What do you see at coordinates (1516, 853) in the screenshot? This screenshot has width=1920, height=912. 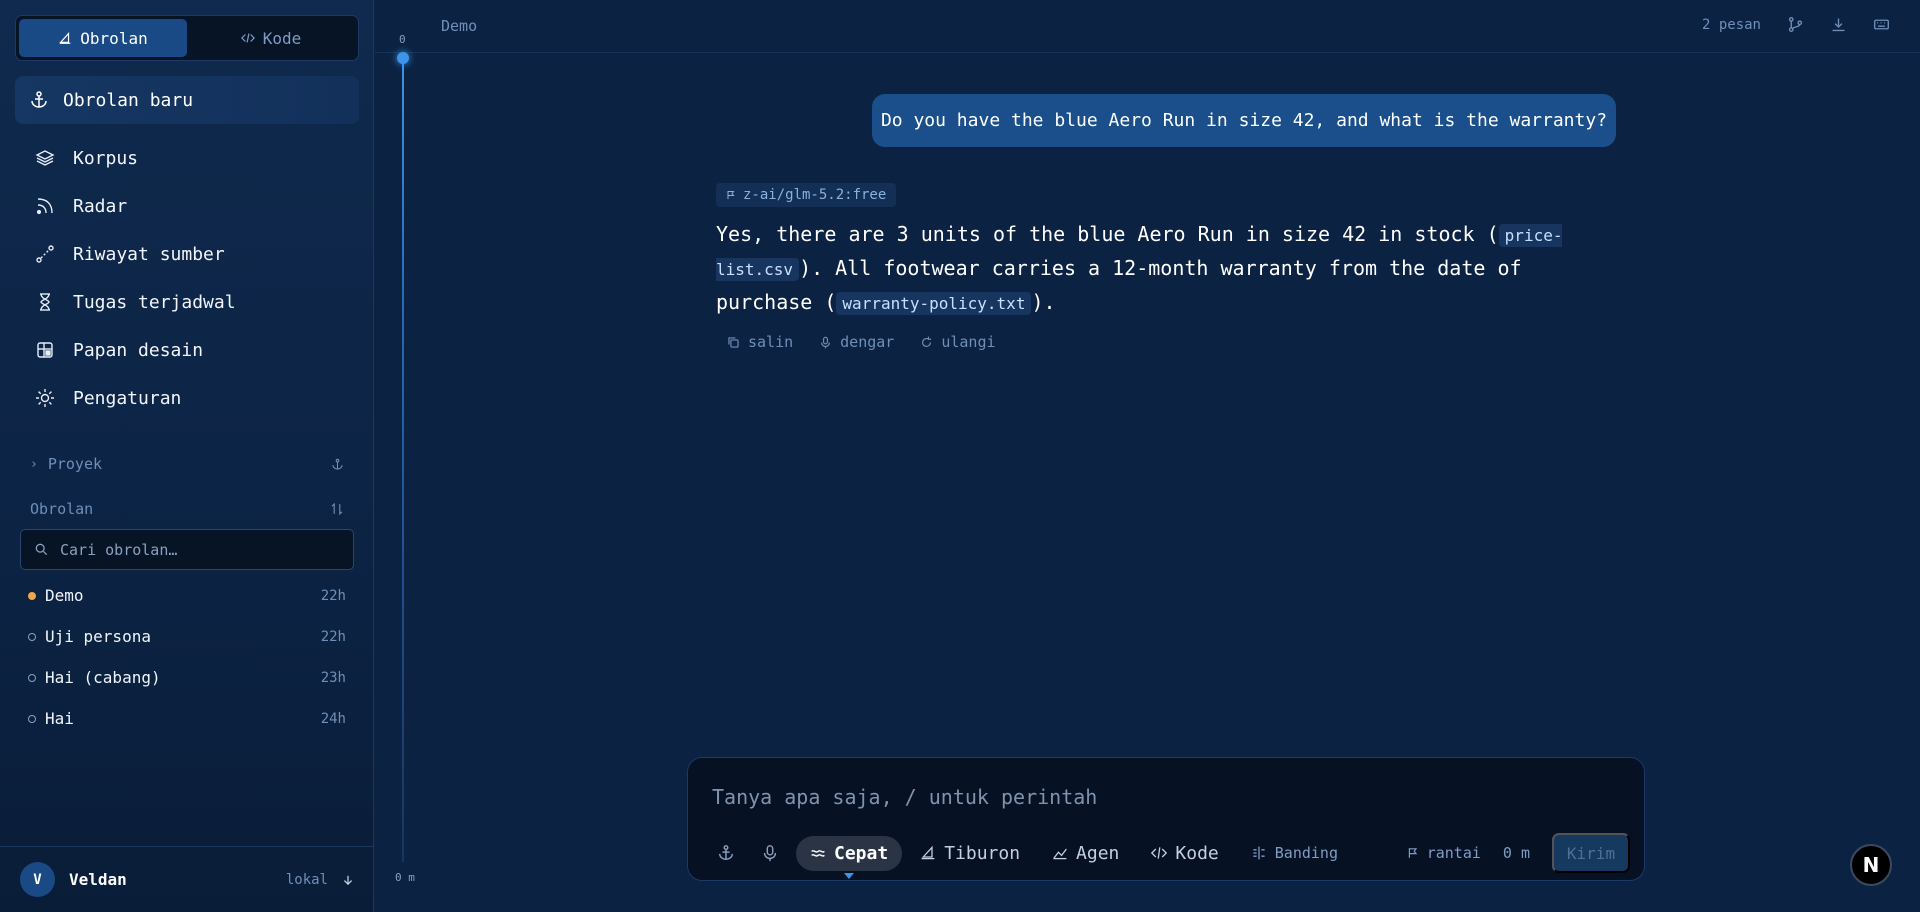 I see `elapsed-time: 0 m` at bounding box center [1516, 853].